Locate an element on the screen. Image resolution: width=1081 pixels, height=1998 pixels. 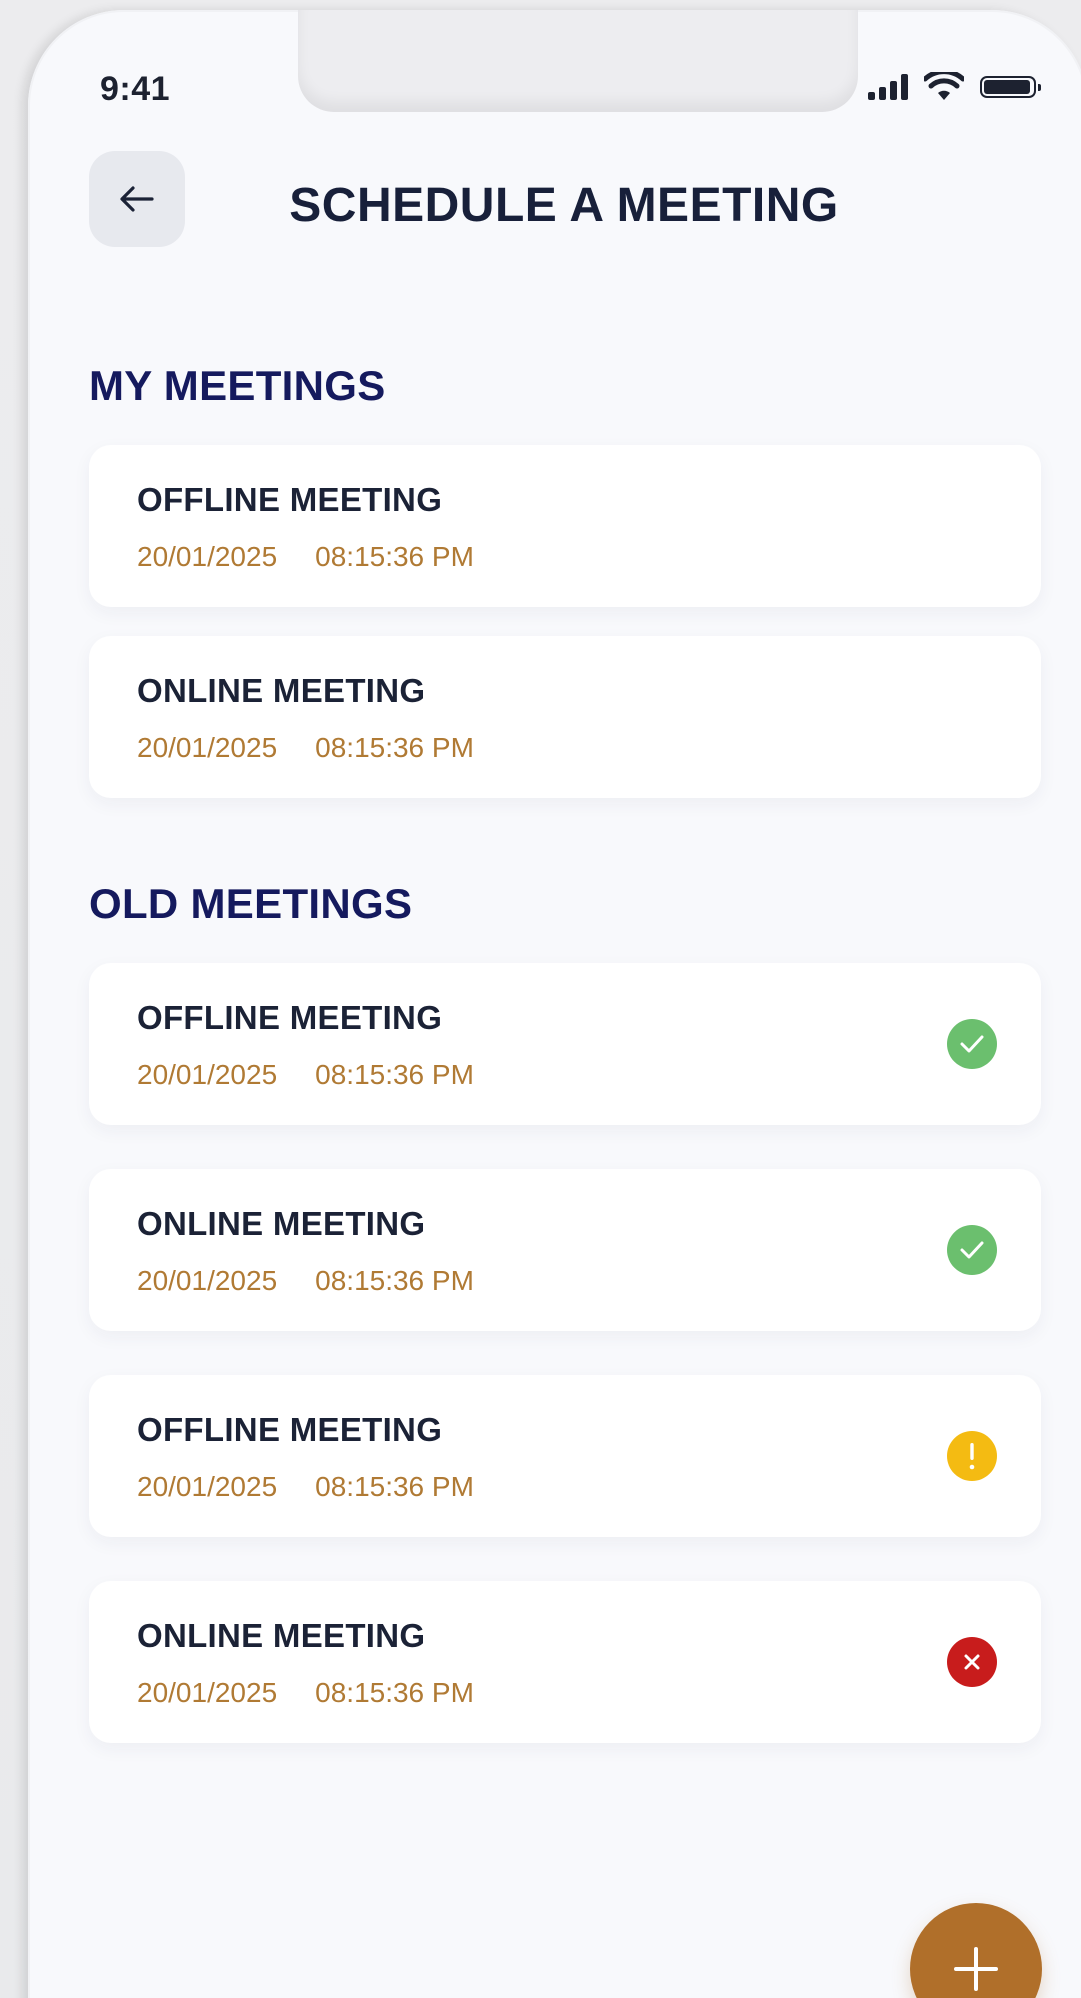
battery-icon is located at coordinates (1010, 87).